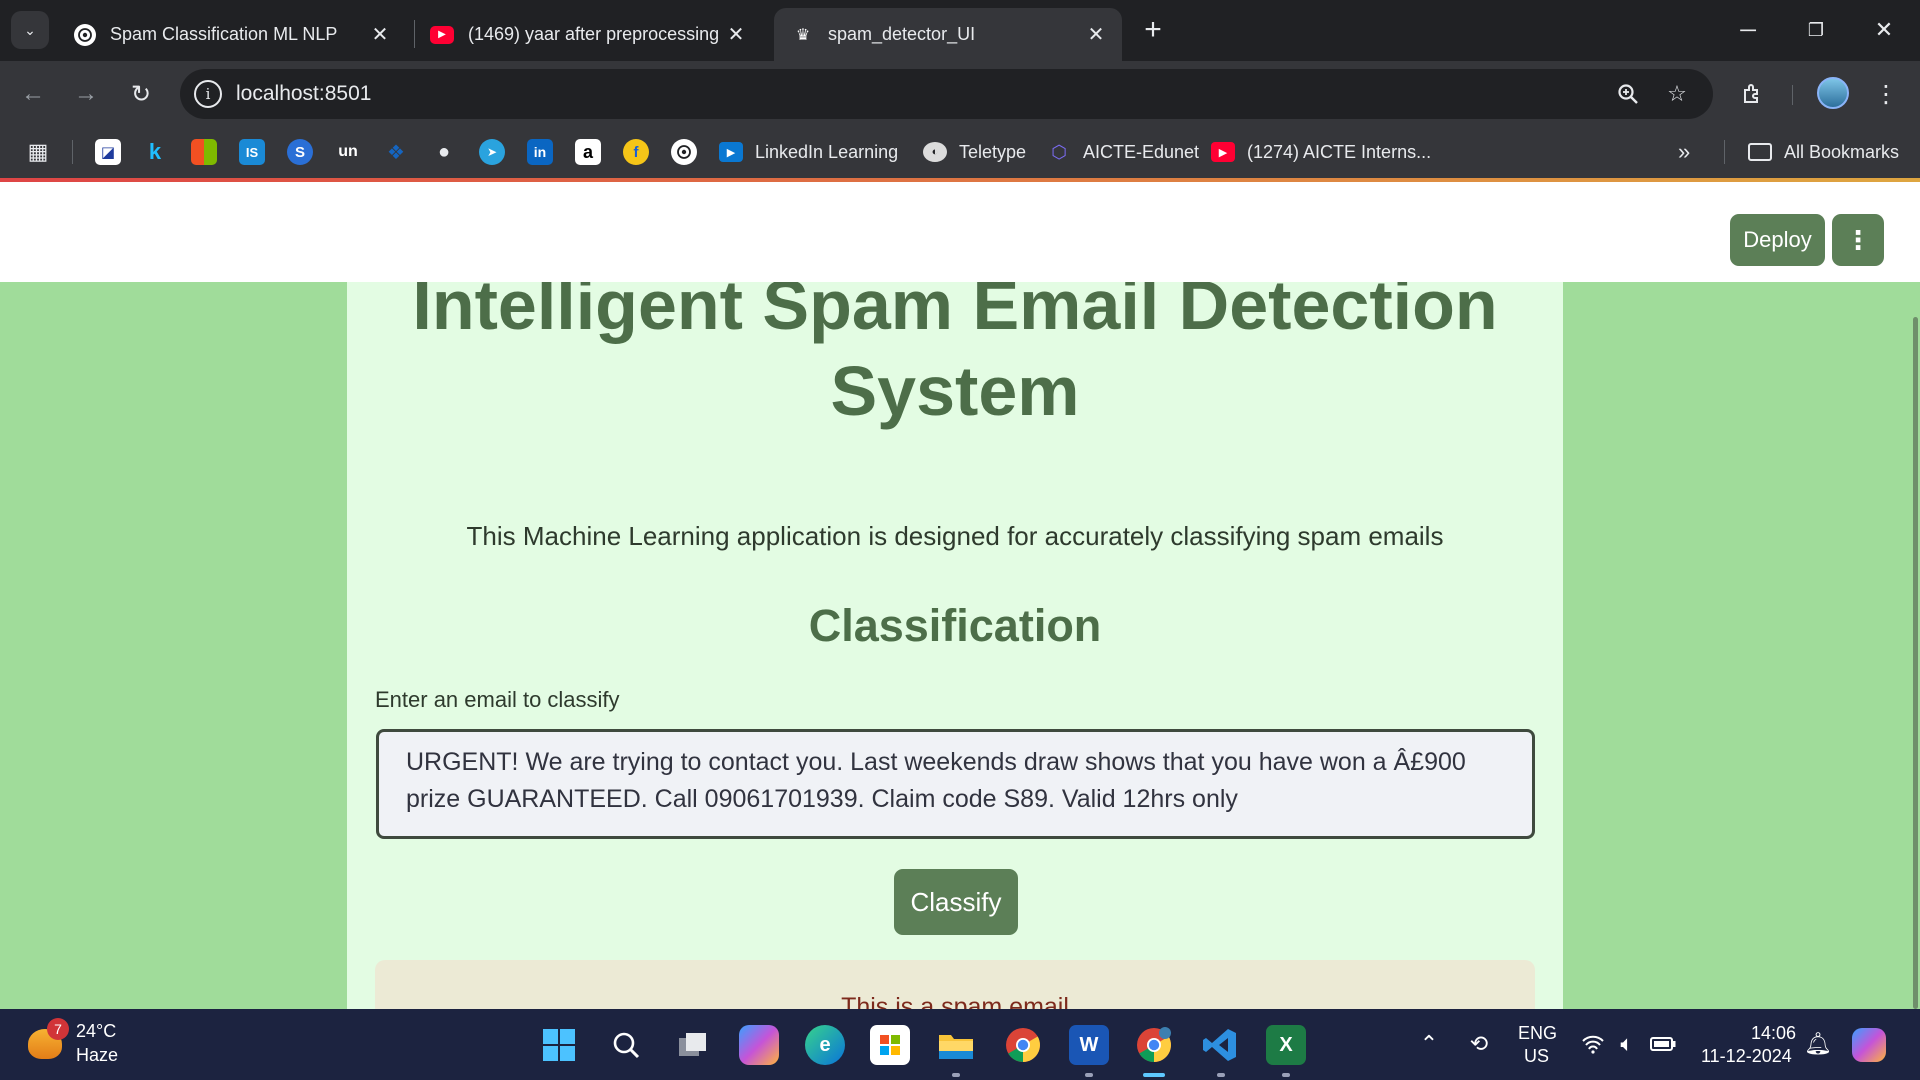 This screenshot has height=1080, width=1920. What do you see at coordinates (348, 152) in the screenshot?
I see `unstop-icon: un` at bounding box center [348, 152].